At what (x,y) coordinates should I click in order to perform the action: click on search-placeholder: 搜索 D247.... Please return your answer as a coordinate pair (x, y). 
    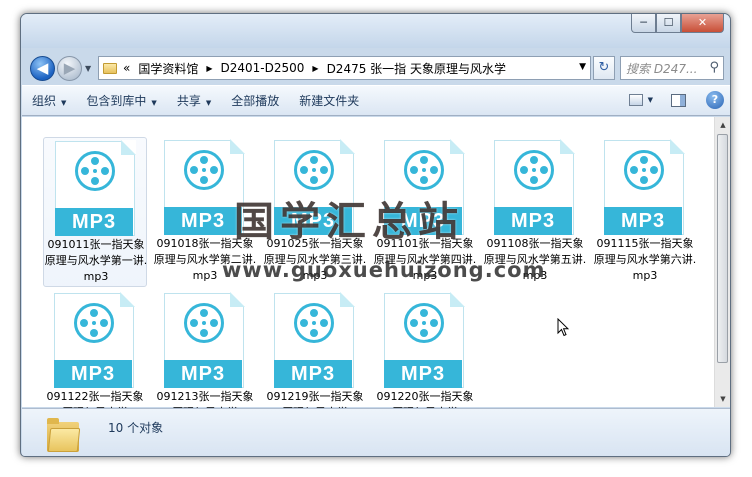
    Looking at the image, I should click on (662, 68).